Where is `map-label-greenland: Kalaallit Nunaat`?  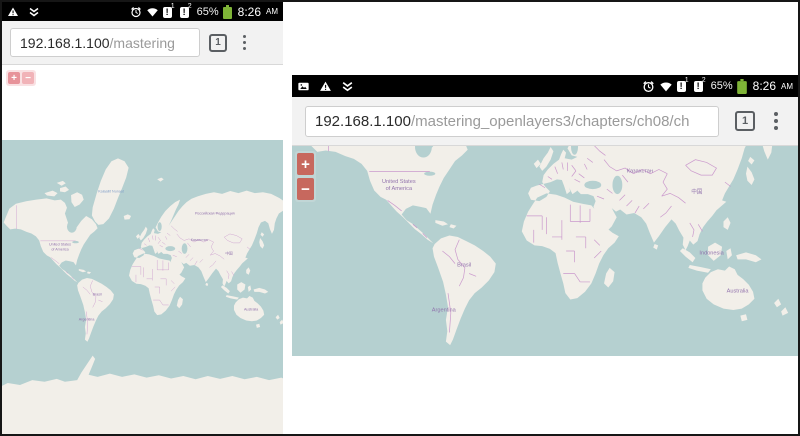 map-label-greenland: Kalaallit Nunaat is located at coordinates (111, 191).